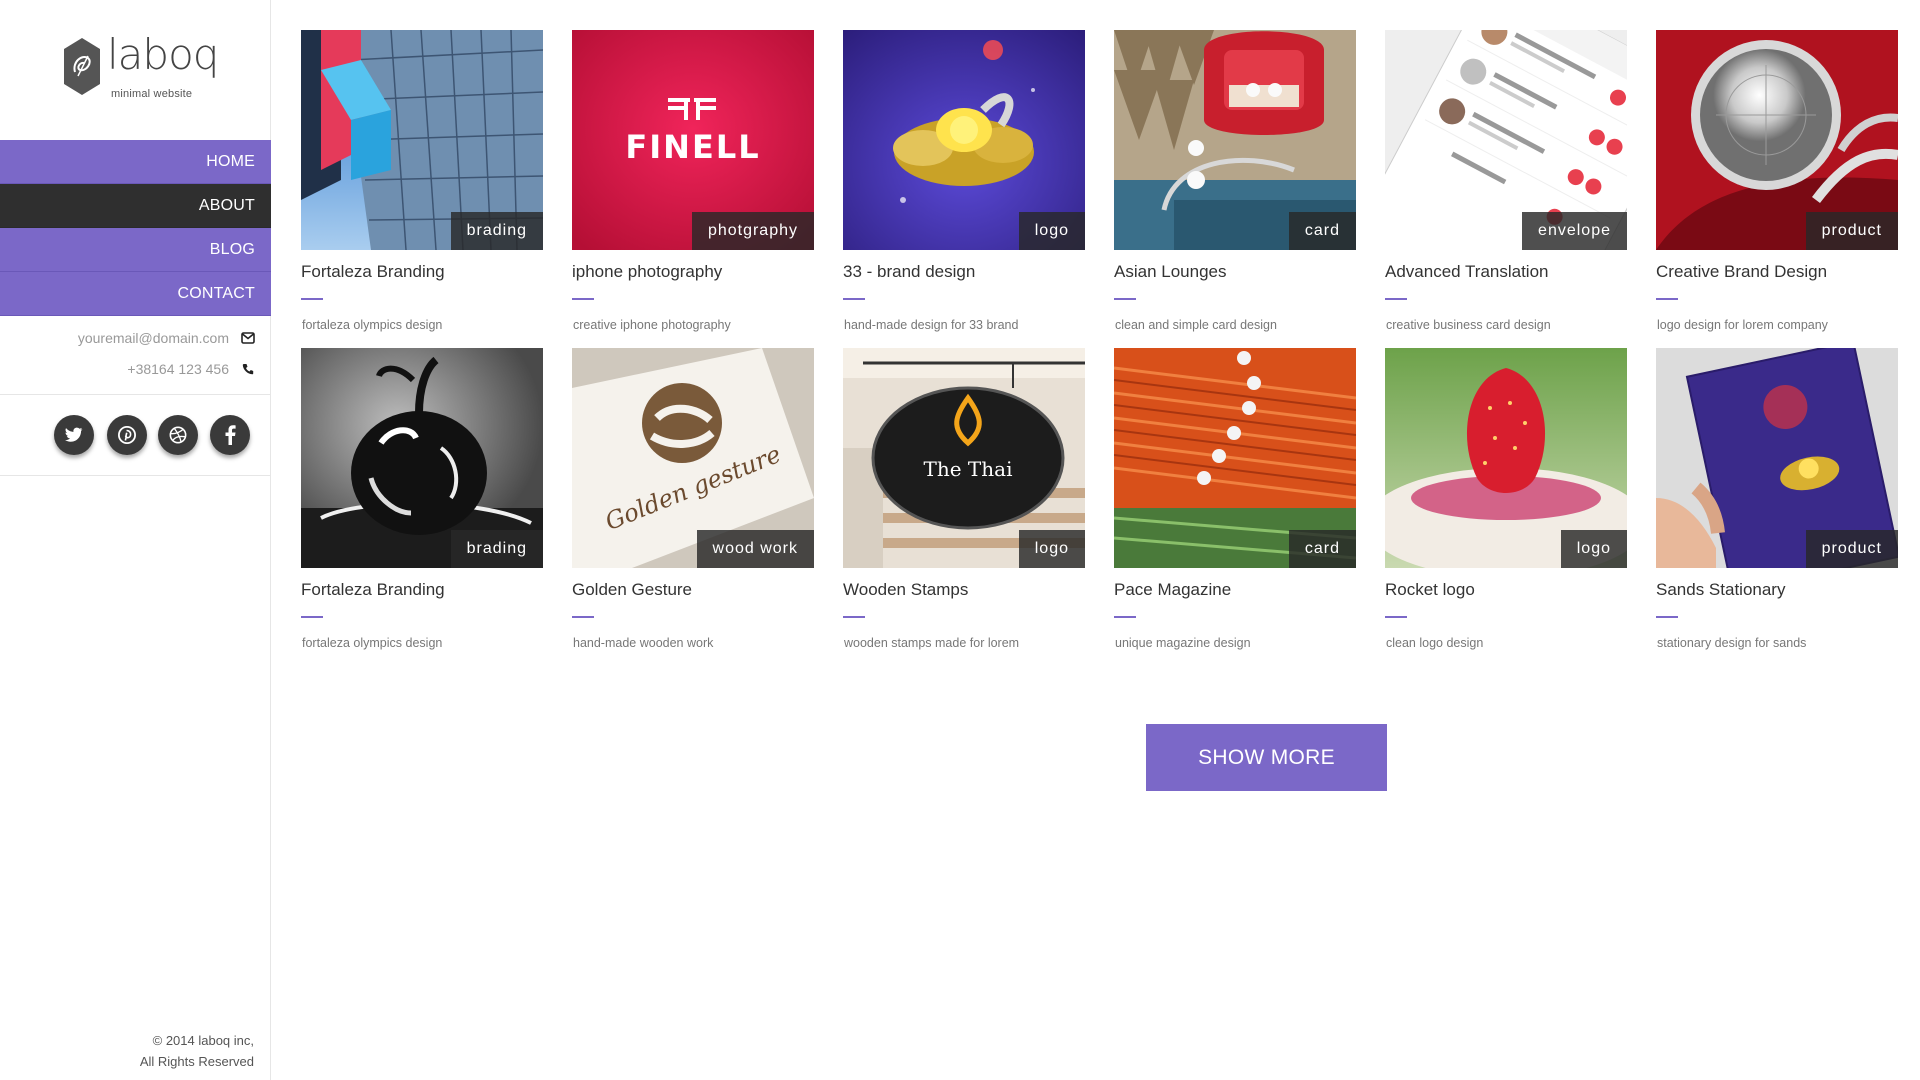  What do you see at coordinates (1574, 231) in the screenshot?
I see `category-tag: envelope` at bounding box center [1574, 231].